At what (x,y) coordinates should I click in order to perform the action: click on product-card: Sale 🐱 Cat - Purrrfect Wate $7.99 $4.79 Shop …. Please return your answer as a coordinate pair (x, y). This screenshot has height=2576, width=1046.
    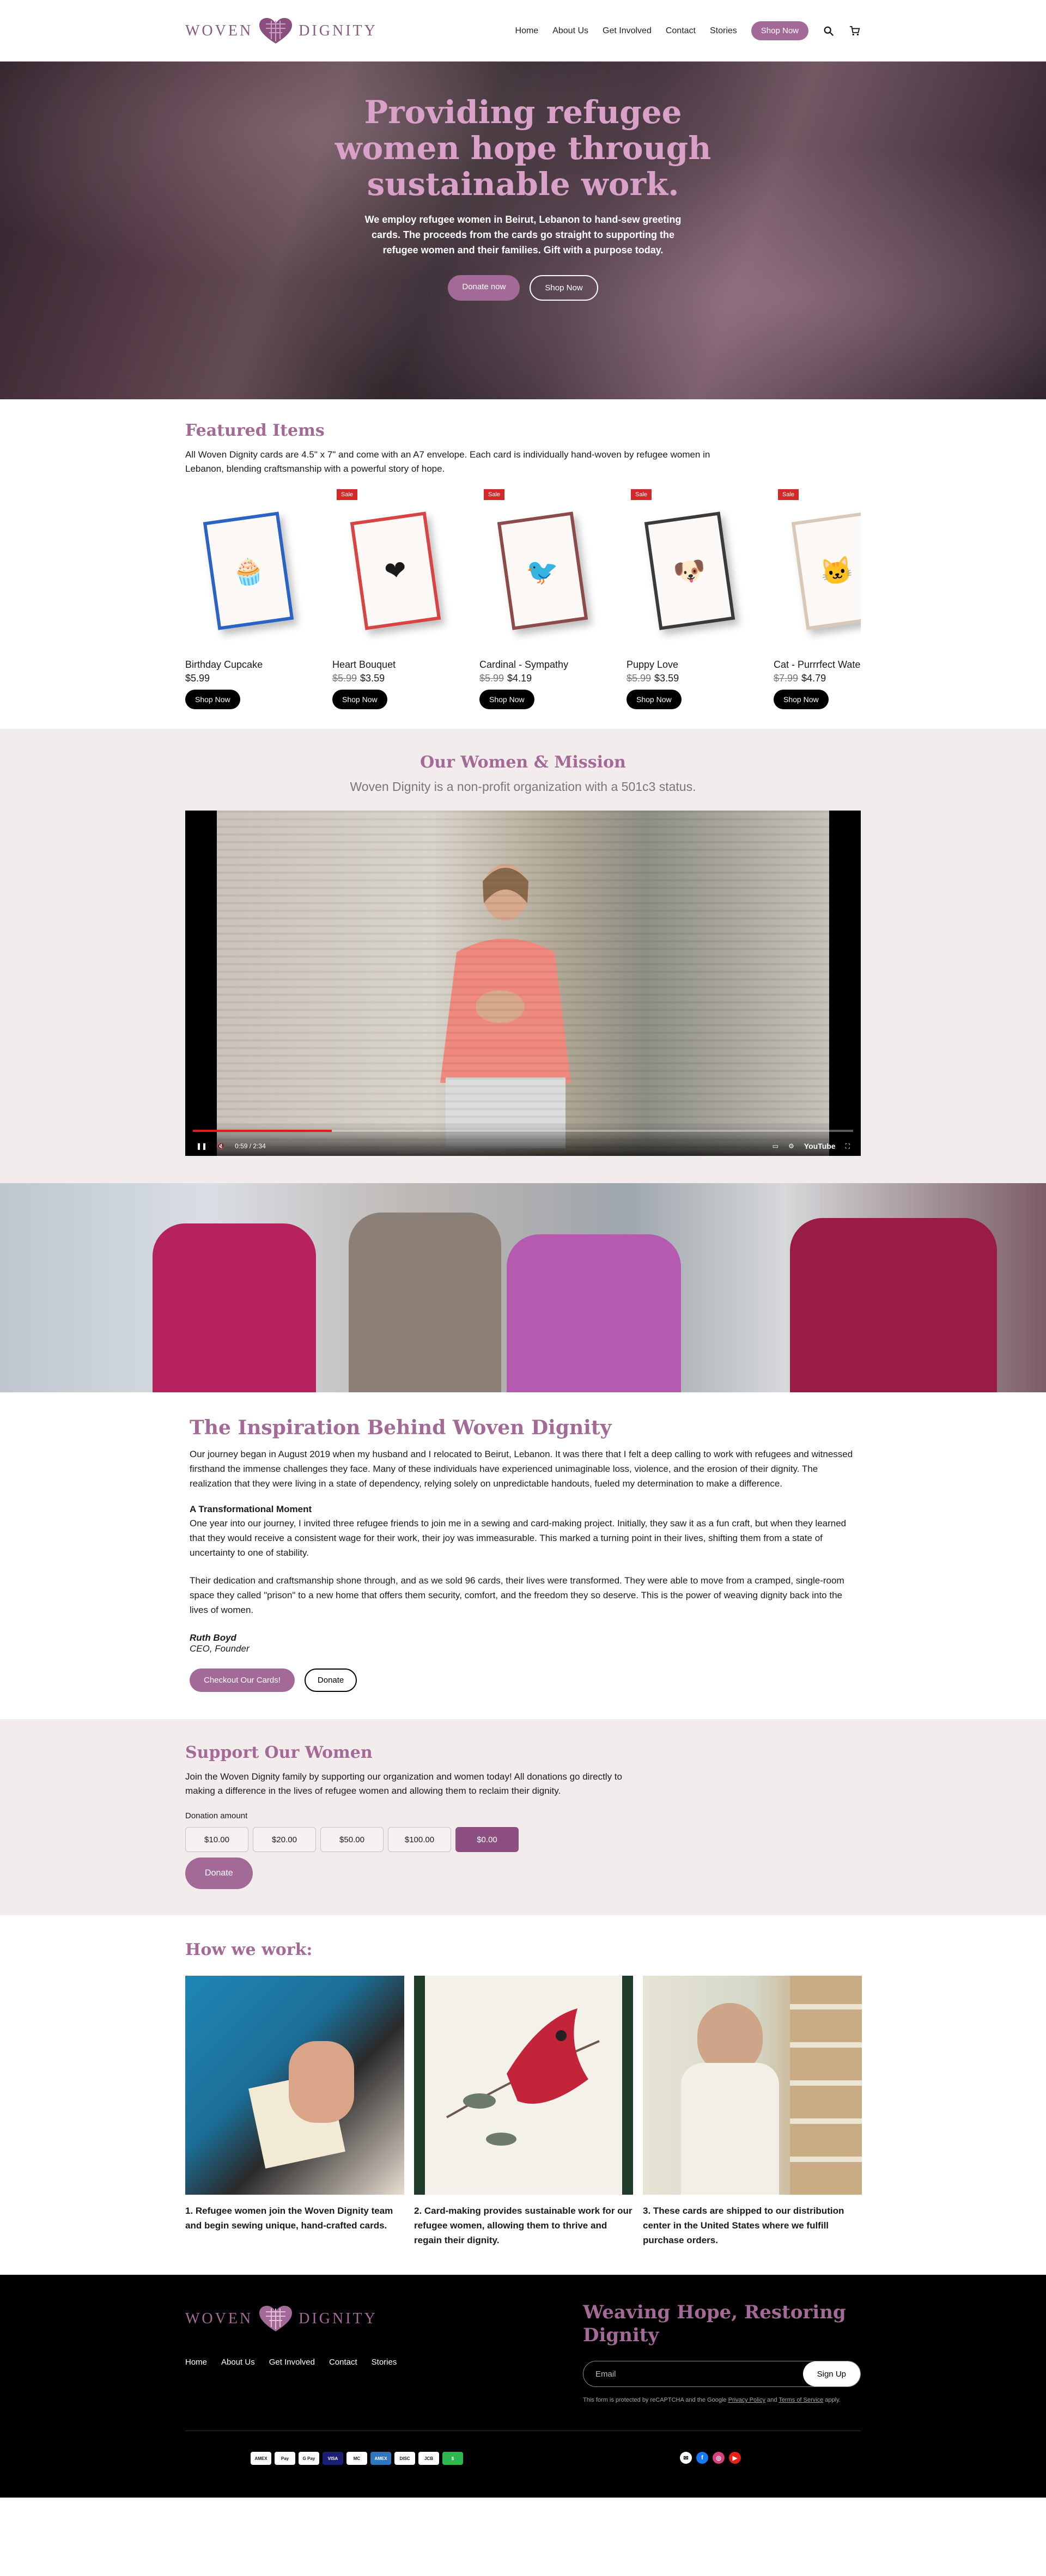
    Looking at the image, I should click on (817, 599).